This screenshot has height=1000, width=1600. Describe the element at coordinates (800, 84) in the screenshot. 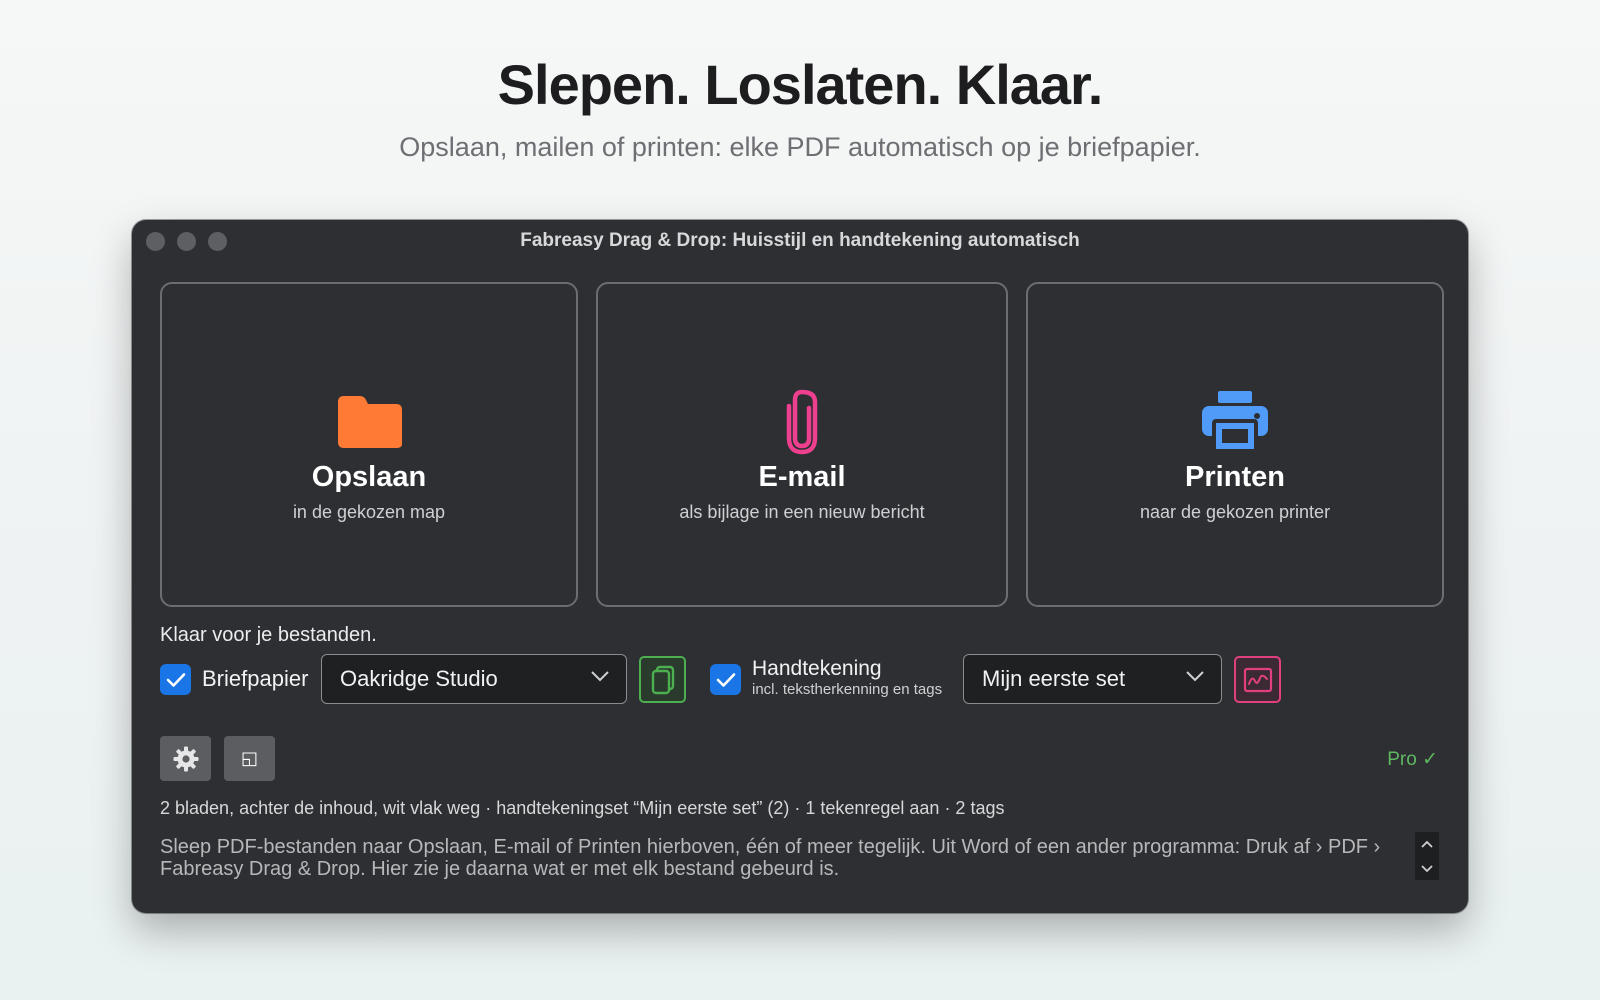

I see `page-headline: Slepen. Loslaten. Klaar.` at that location.